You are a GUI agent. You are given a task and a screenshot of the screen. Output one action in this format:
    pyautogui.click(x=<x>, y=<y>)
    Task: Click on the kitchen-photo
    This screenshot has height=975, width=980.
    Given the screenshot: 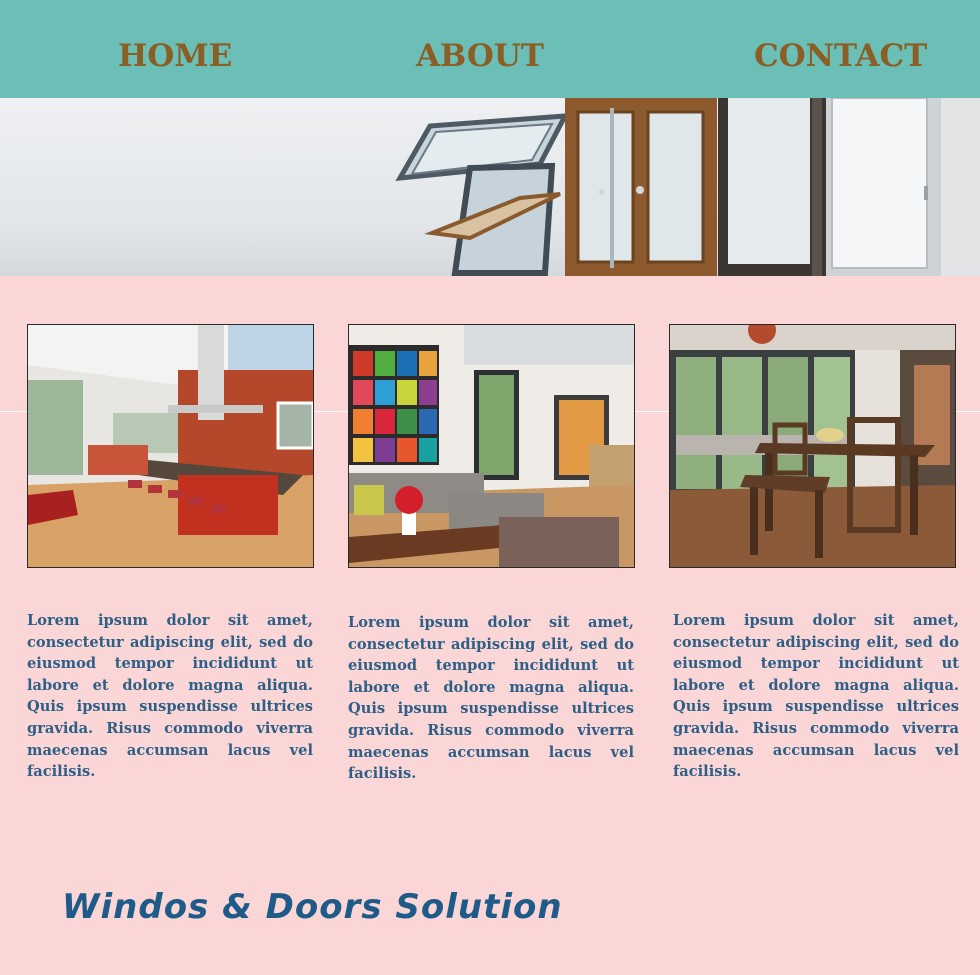 What is the action you would take?
    pyautogui.click(x=170, y=446)
    